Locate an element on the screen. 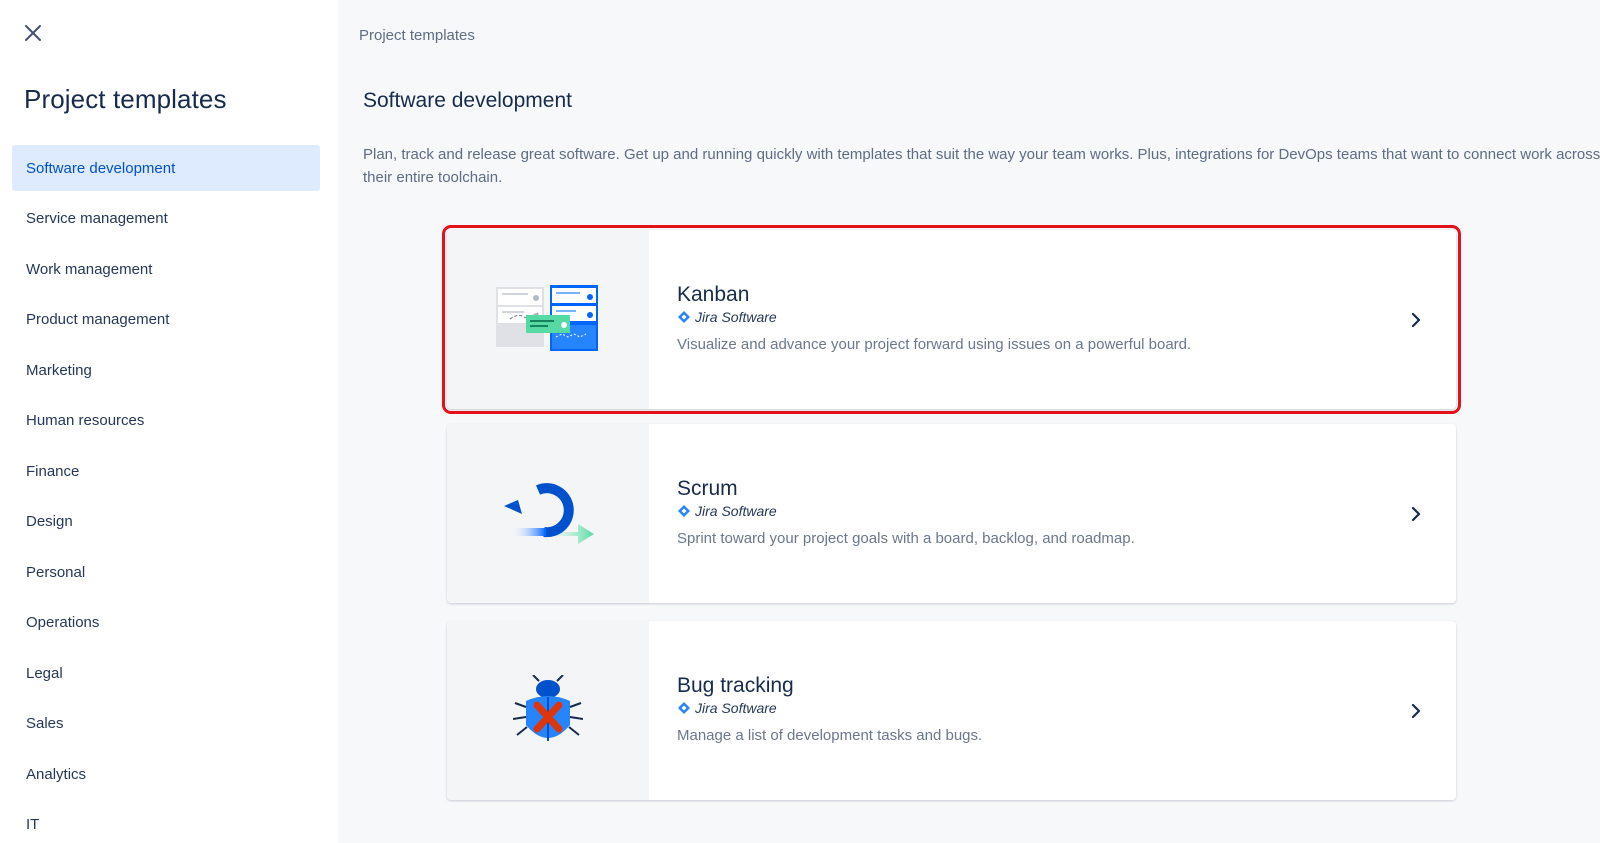 The image size is (1600, 843). sidebar-item-marketing: Marketing is located at coordinates (166, 370).